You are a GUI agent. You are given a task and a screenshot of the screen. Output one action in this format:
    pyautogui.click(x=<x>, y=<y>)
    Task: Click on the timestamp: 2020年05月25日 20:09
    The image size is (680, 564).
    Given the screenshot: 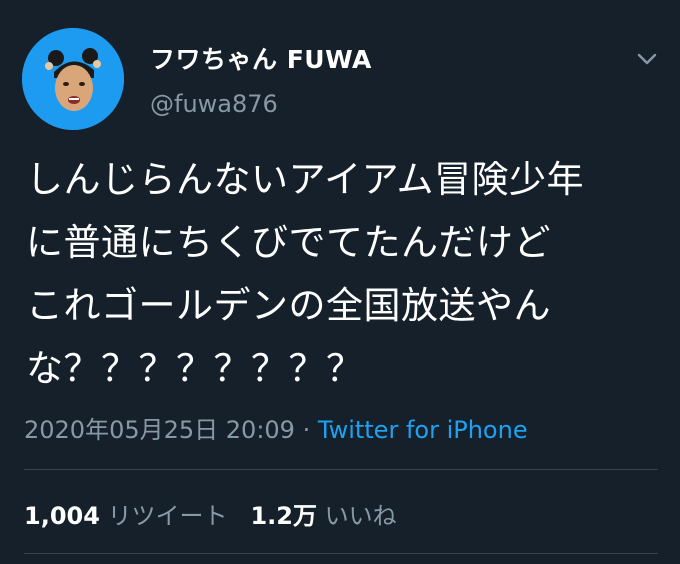 What is the action you would take?
    pyautogui.click(x=159, y=430)
    